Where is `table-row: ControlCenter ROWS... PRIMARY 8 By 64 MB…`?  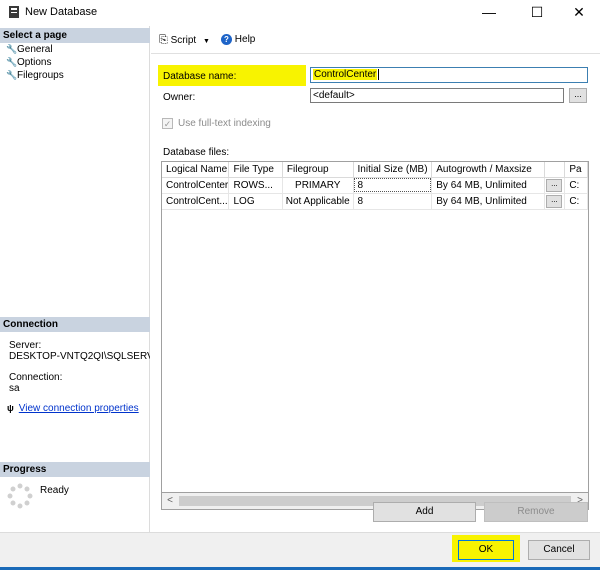 table-row: ControlCenter ROWS... PRIMARY 8 By 64 MB… is located at coordinates (375, 185).